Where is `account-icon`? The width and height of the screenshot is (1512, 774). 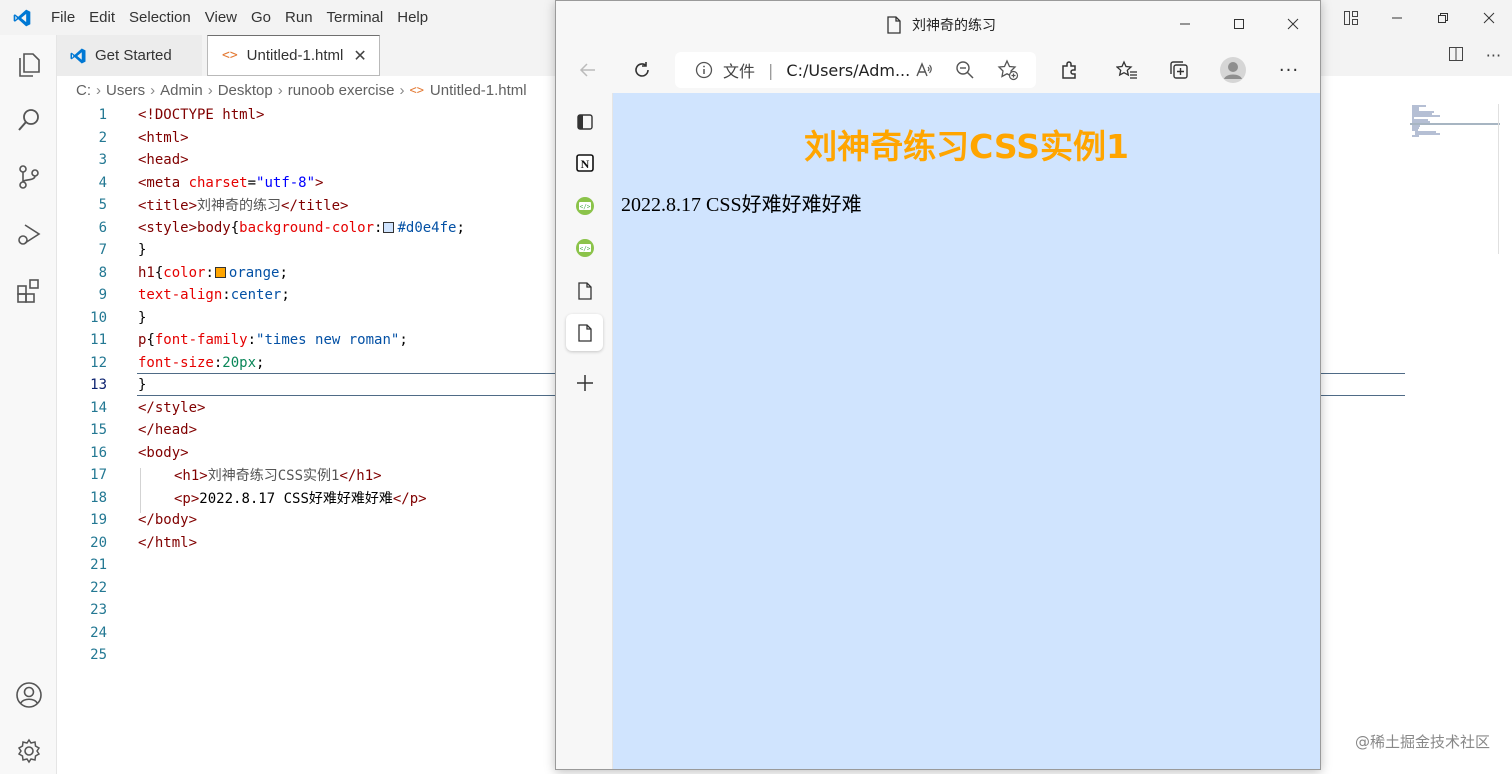
account-icon is located at coordinates (28, 695).